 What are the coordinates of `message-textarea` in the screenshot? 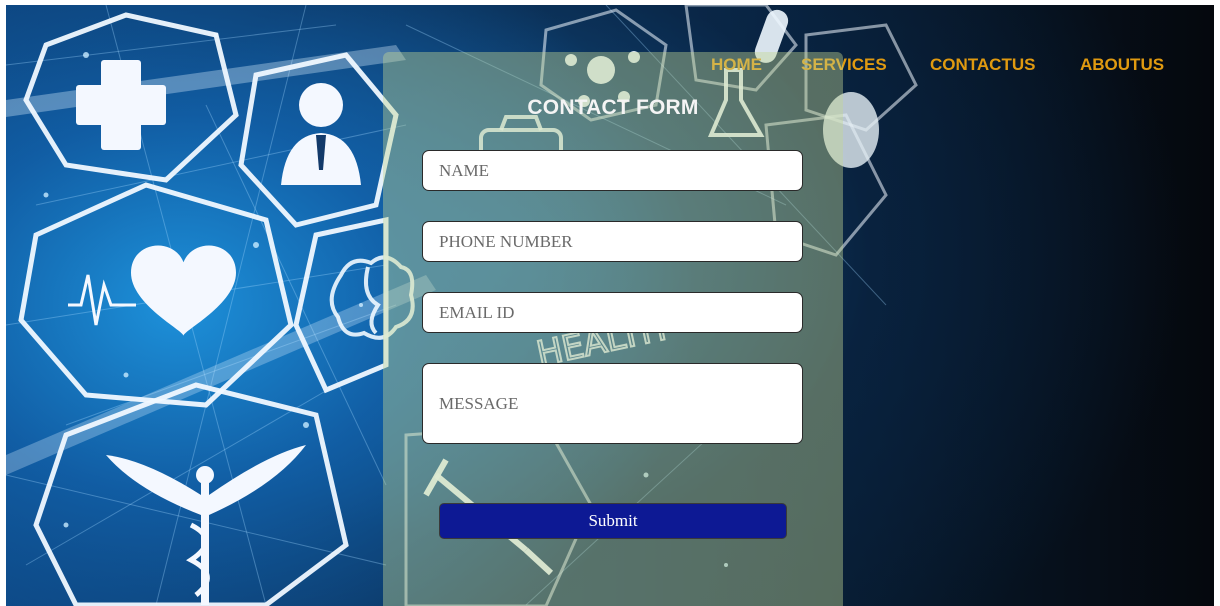 It's located at (612, 403).